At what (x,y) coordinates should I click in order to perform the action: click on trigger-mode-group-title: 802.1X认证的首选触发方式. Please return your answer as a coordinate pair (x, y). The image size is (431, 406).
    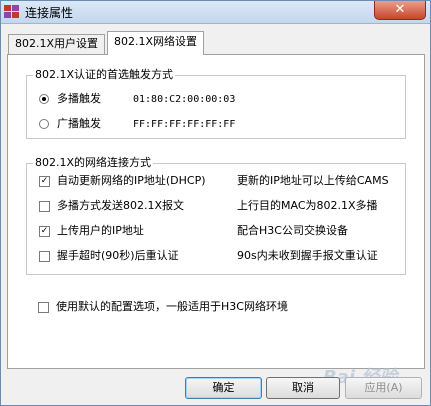
    Looking at the image, I should click on (104, 75).